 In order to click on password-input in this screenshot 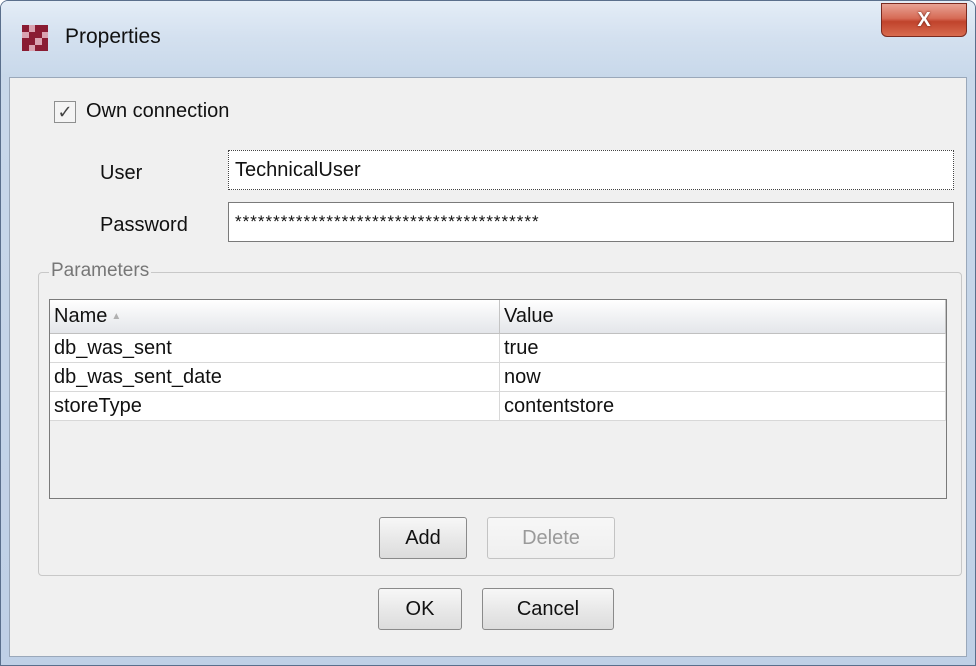, I will do `click(591, 222)`.